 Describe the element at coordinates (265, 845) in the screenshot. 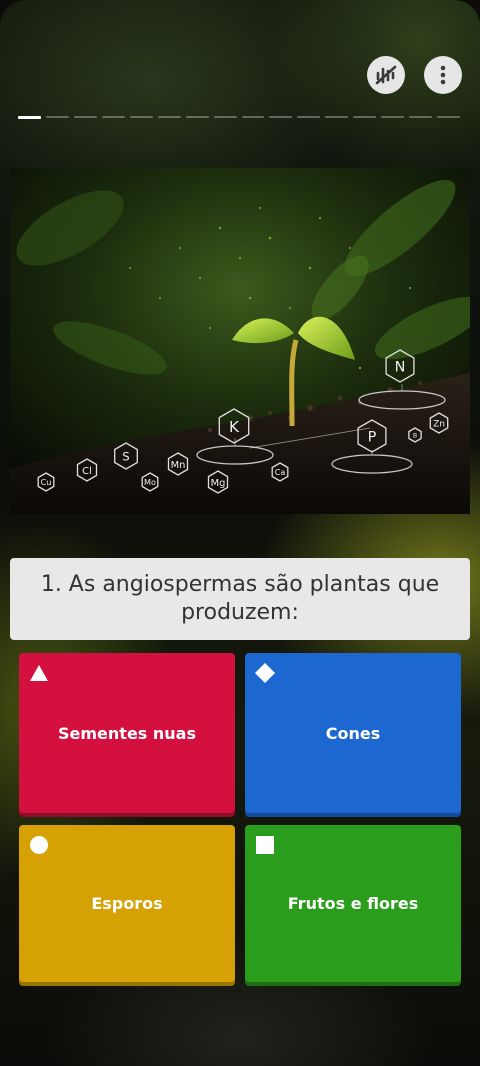

I see `square-icon` at that location.